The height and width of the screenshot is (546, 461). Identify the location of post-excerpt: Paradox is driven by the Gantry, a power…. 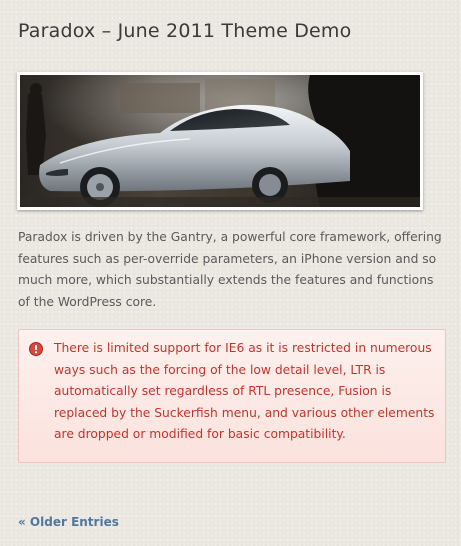
(230, 269).